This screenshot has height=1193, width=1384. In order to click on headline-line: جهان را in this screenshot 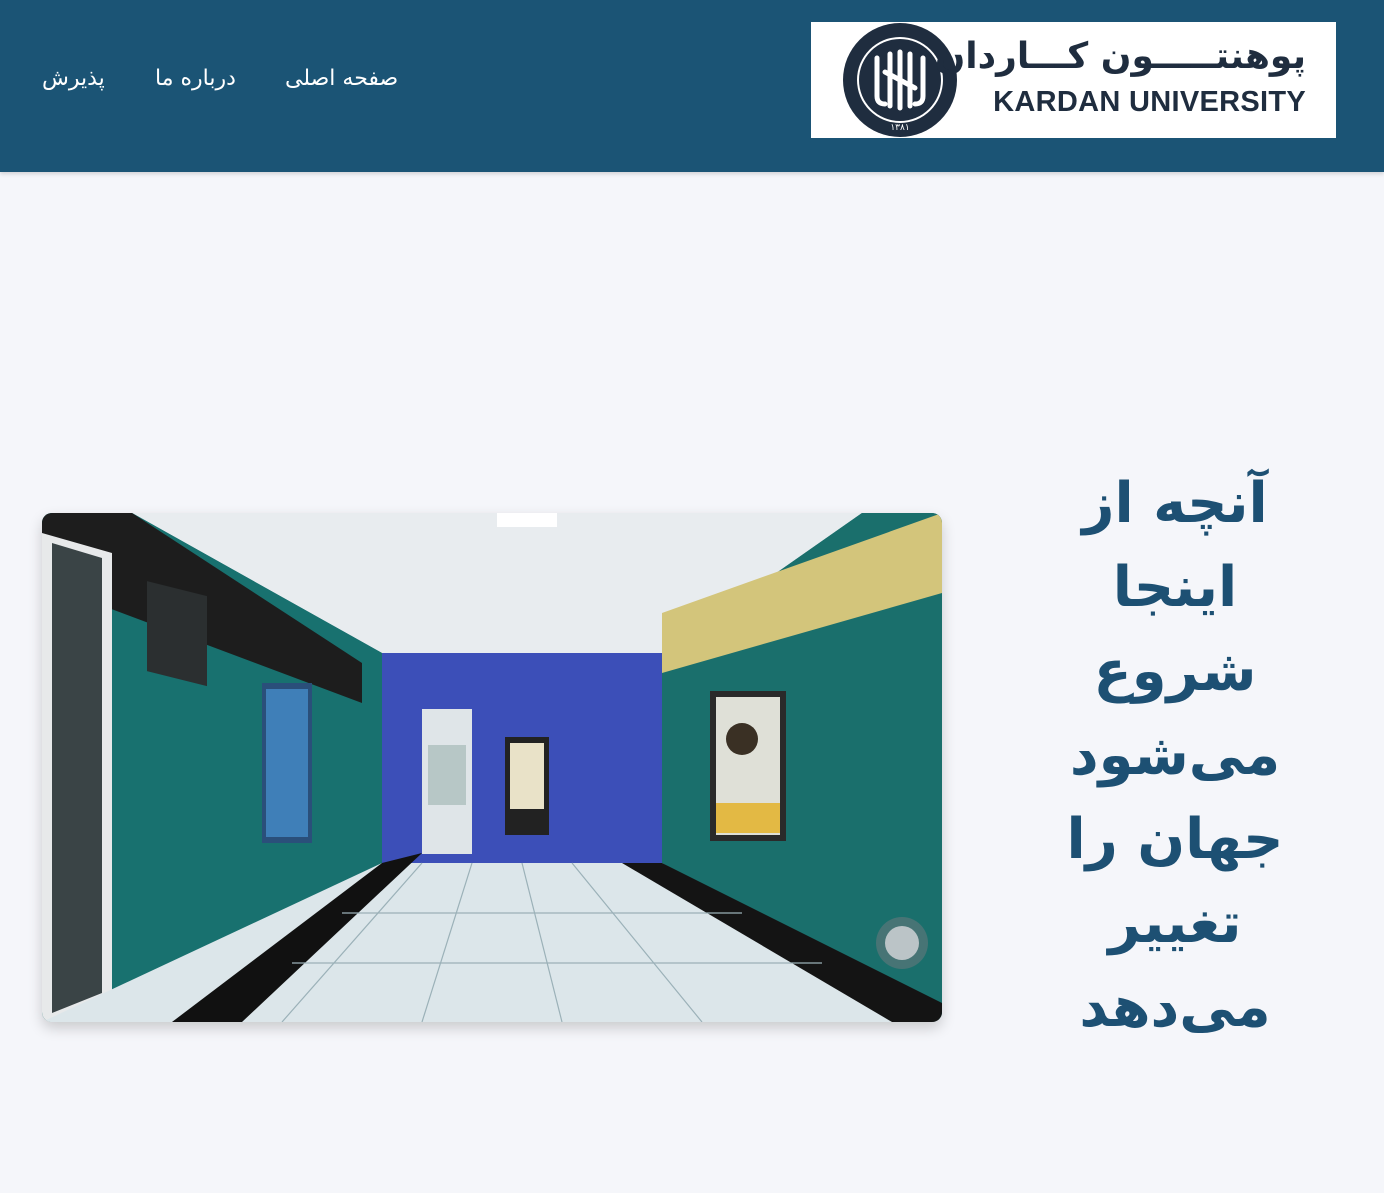, I will do `click(1175, 839)`.